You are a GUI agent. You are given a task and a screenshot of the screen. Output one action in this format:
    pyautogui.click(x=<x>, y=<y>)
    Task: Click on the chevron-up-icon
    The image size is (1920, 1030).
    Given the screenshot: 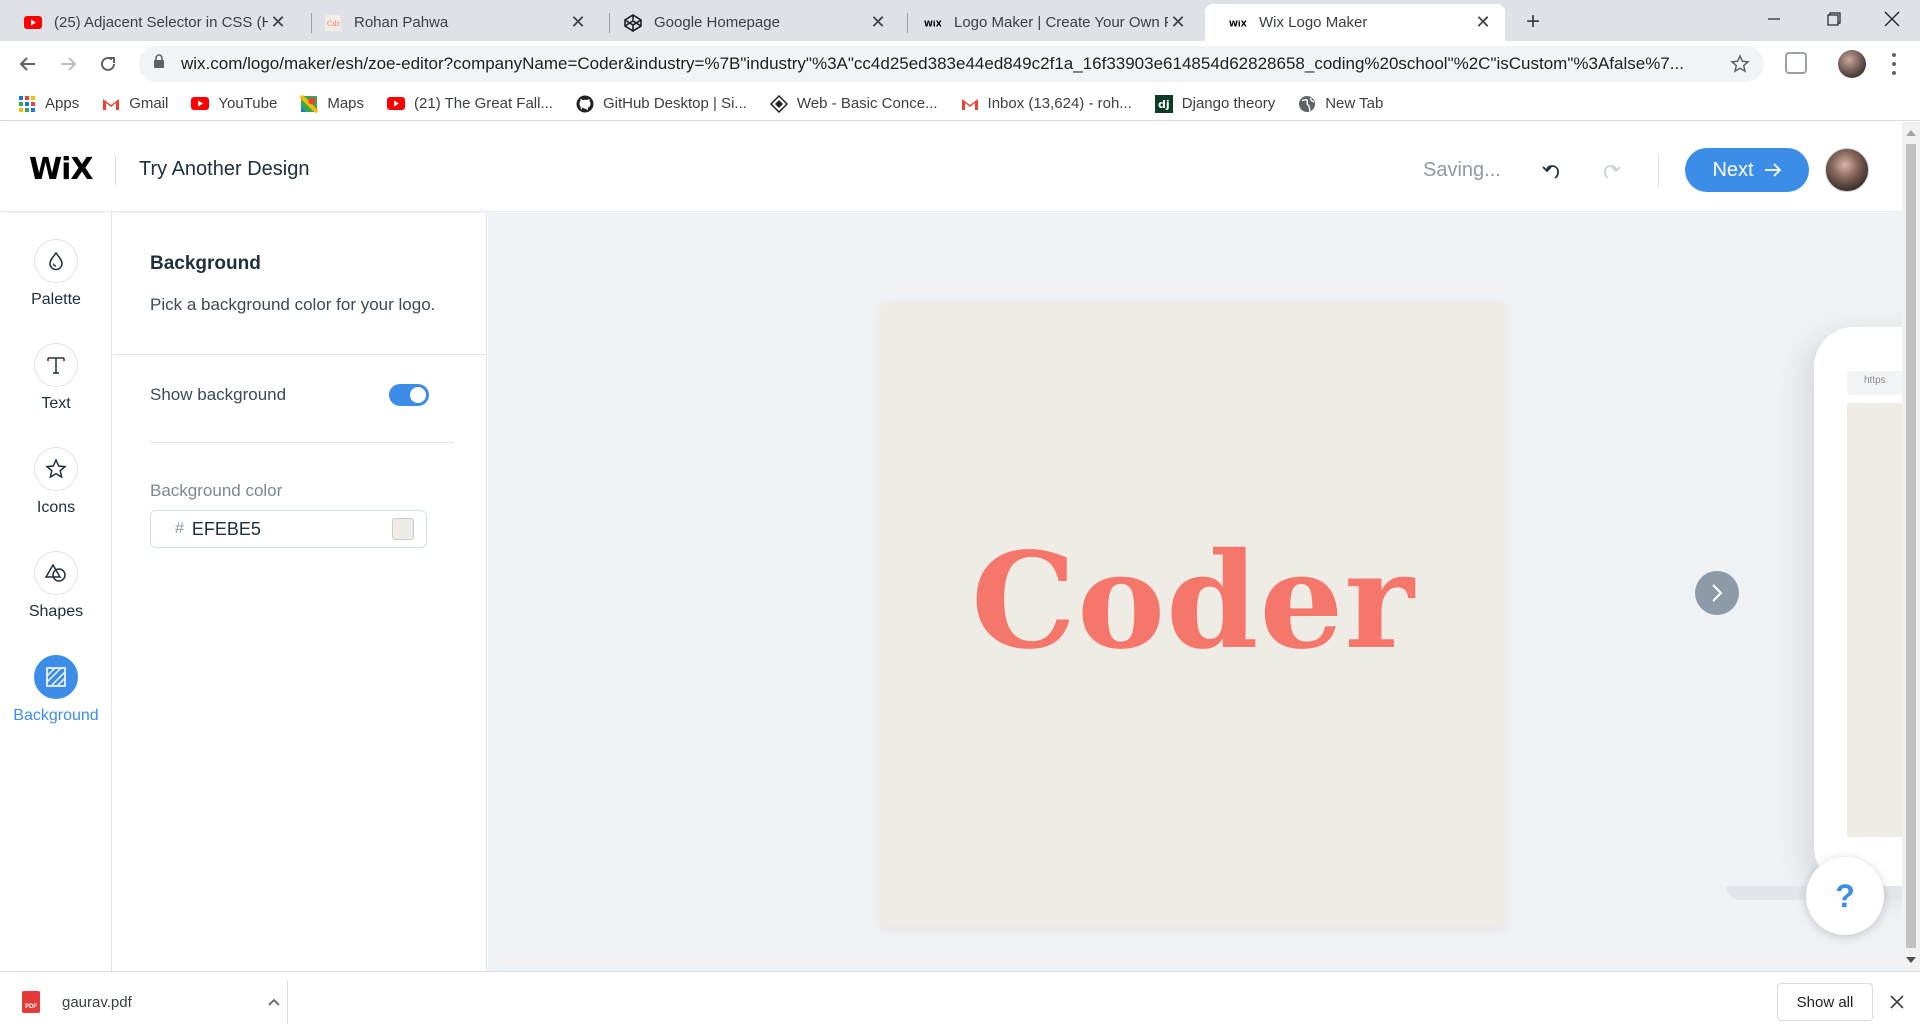 What is the action you would take?
    pyautogui.click(x=274, y=1002)
    